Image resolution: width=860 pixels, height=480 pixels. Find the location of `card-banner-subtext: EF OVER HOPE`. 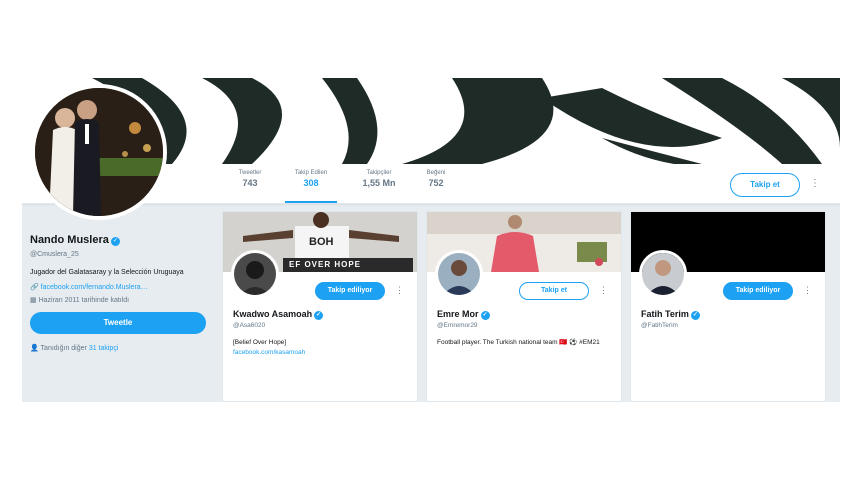

card-banner-subtext: EF OVER HOPE is located at coordinates (325, 264).